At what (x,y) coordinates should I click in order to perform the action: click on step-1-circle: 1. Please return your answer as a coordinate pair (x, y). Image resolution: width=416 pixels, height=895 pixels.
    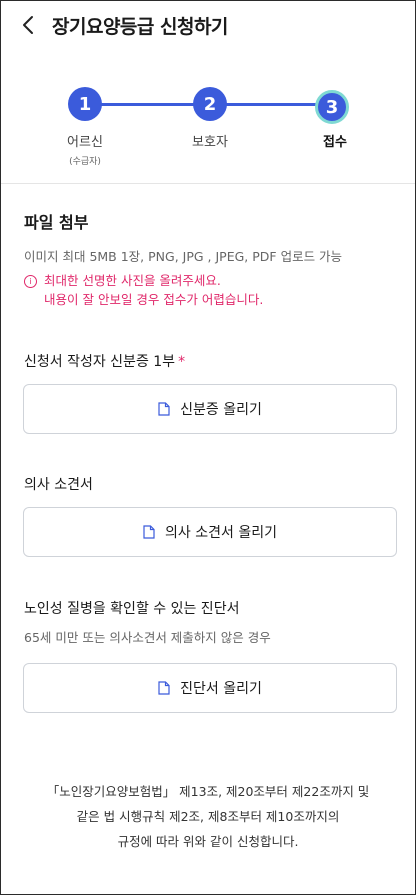
    Looking at the image, I should click on (85, 104).